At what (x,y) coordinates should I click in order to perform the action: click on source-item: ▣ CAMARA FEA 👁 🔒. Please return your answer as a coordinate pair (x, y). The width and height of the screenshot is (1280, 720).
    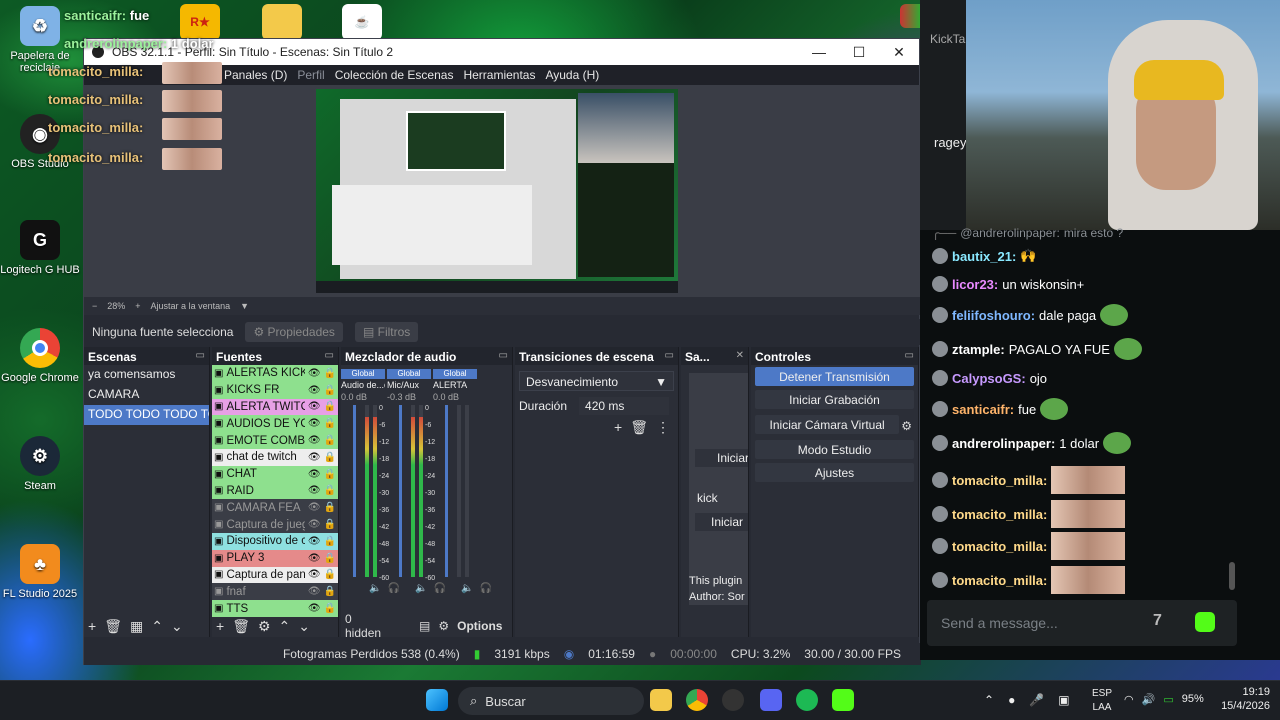
    Looking at the image, I should click on (275, 508).